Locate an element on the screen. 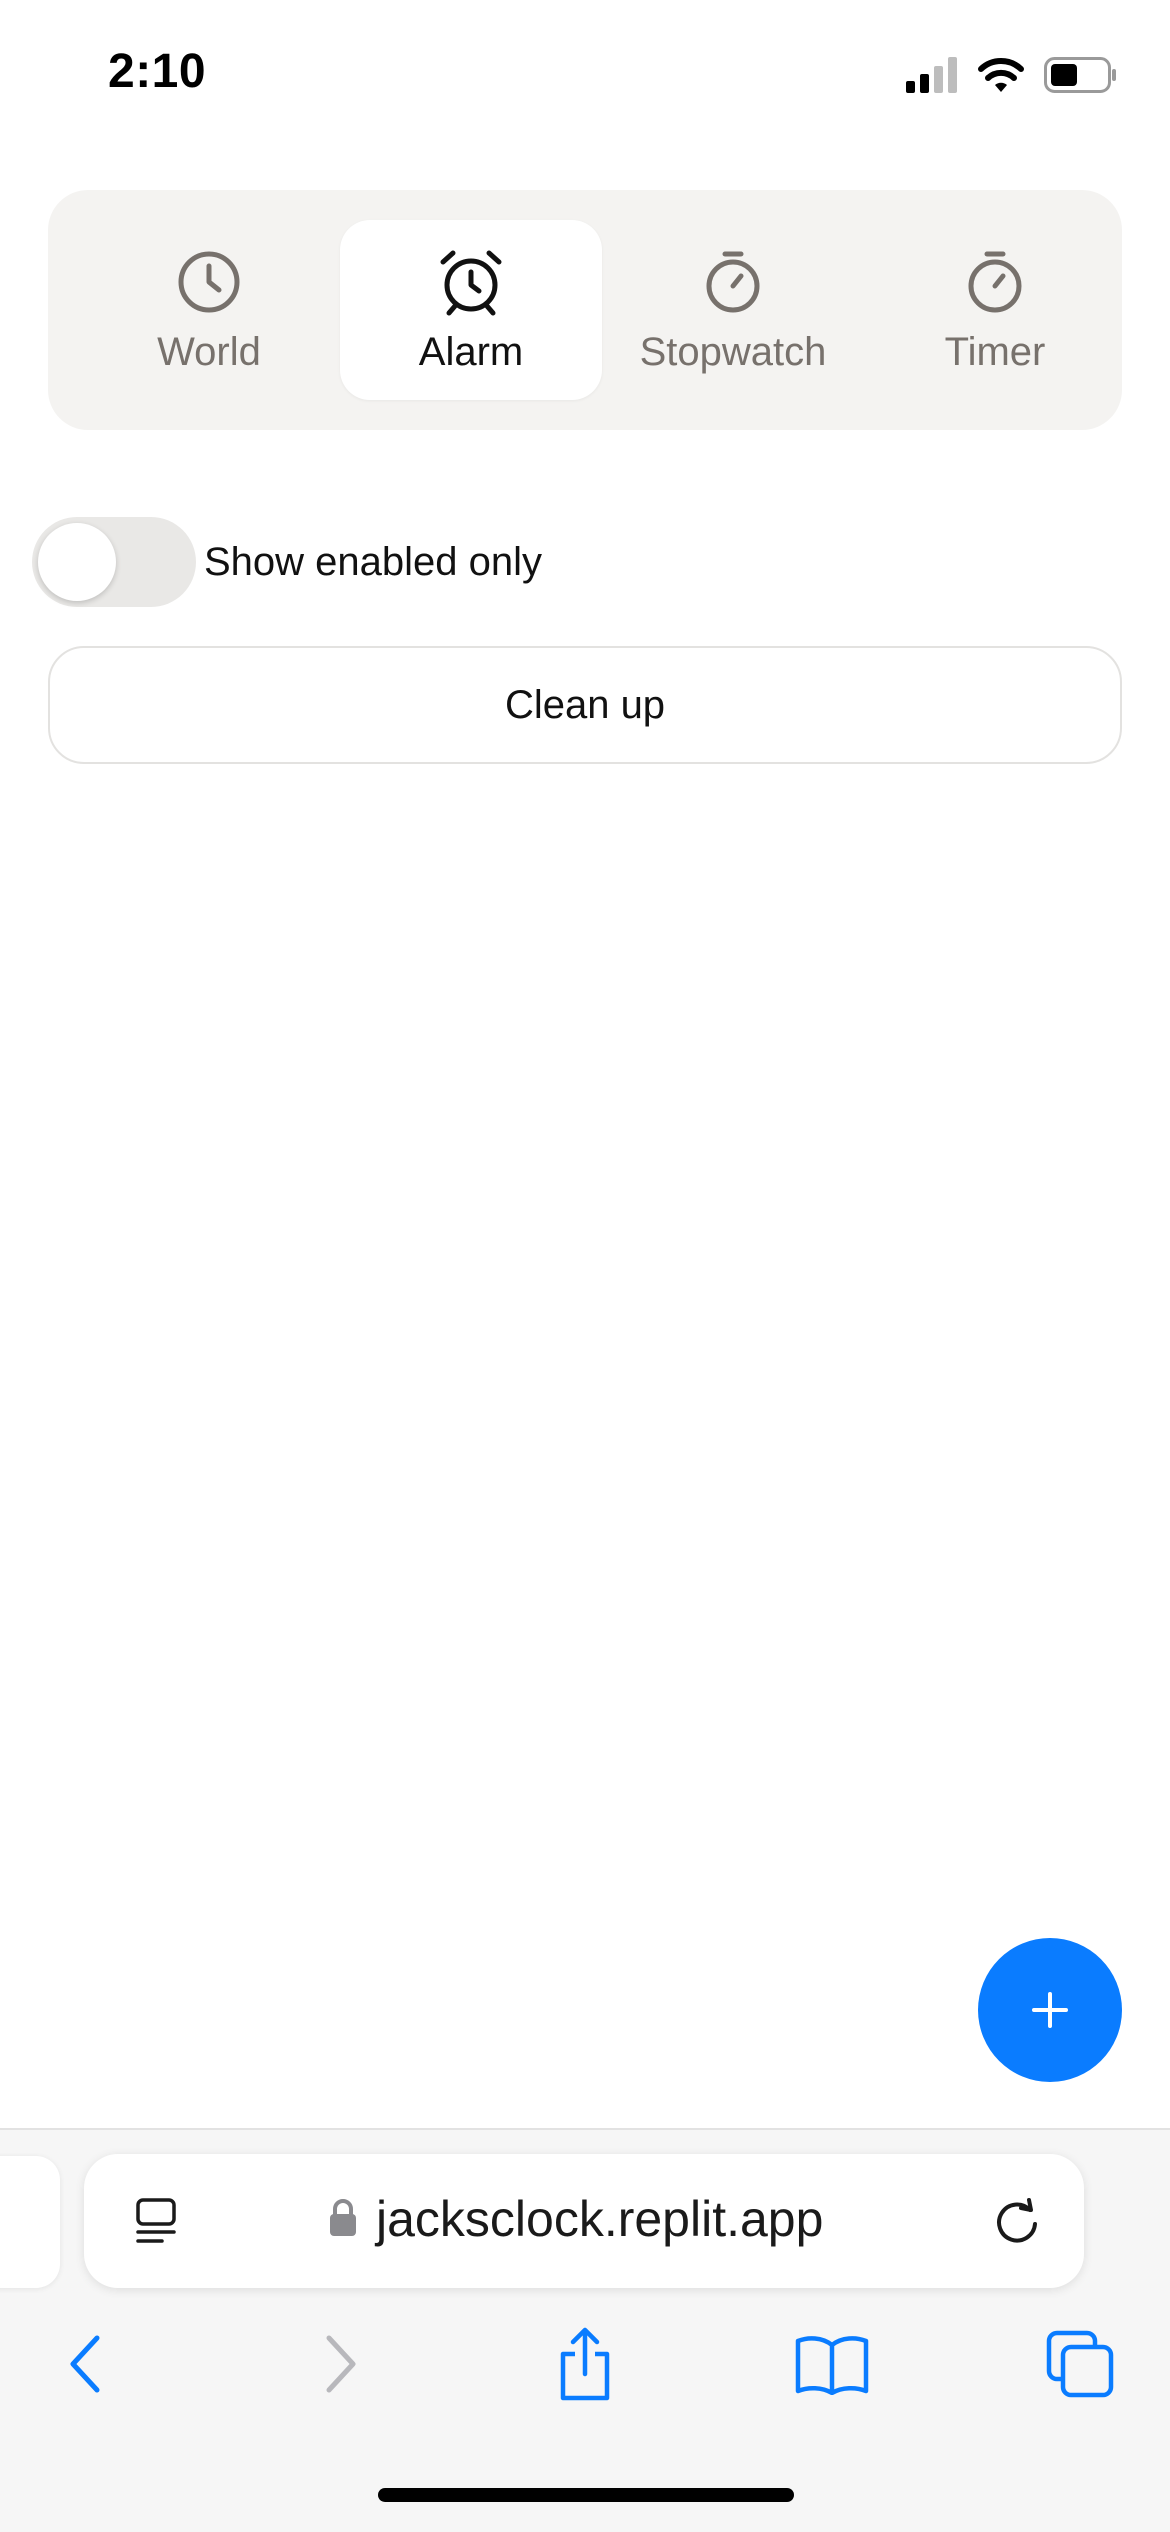 This screenshot has width=1170, height=2532. plus-icon is located at coordinates (1050, 2010).